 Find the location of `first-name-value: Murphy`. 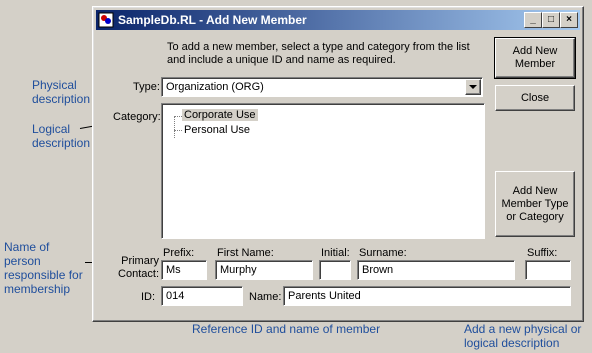

first-name-value: Murphy is located at coordinates (238, 270).